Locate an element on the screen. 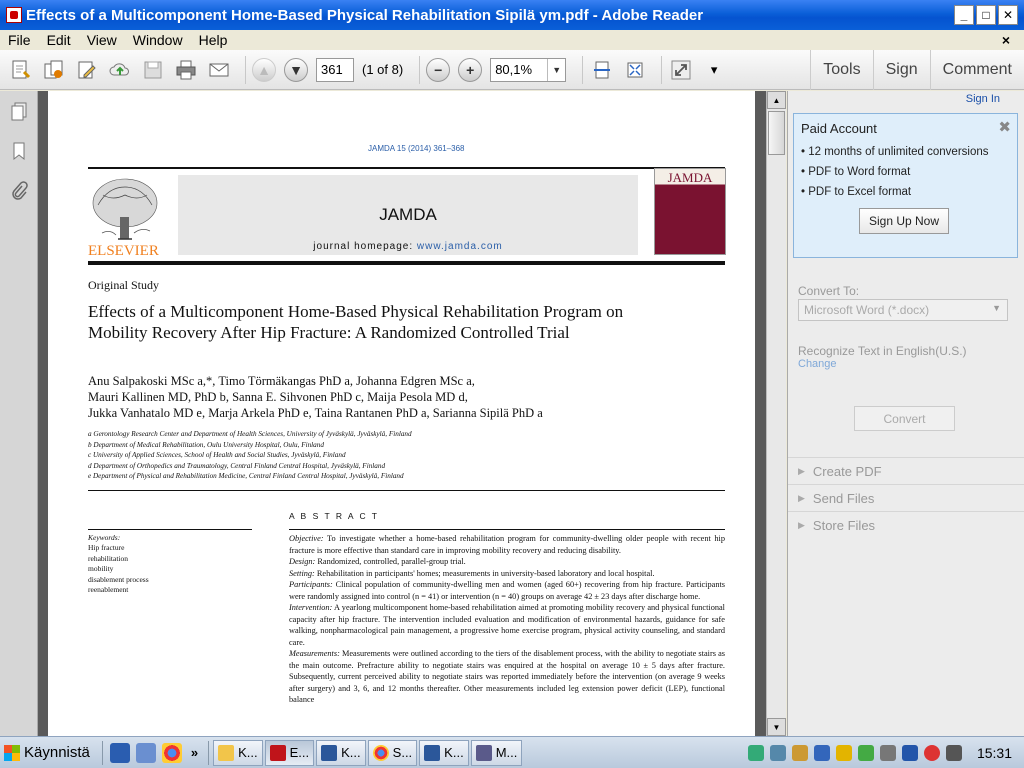 The height and width of the screenshot is (768, 1024). print-icon is located at coordinates (186, 70).